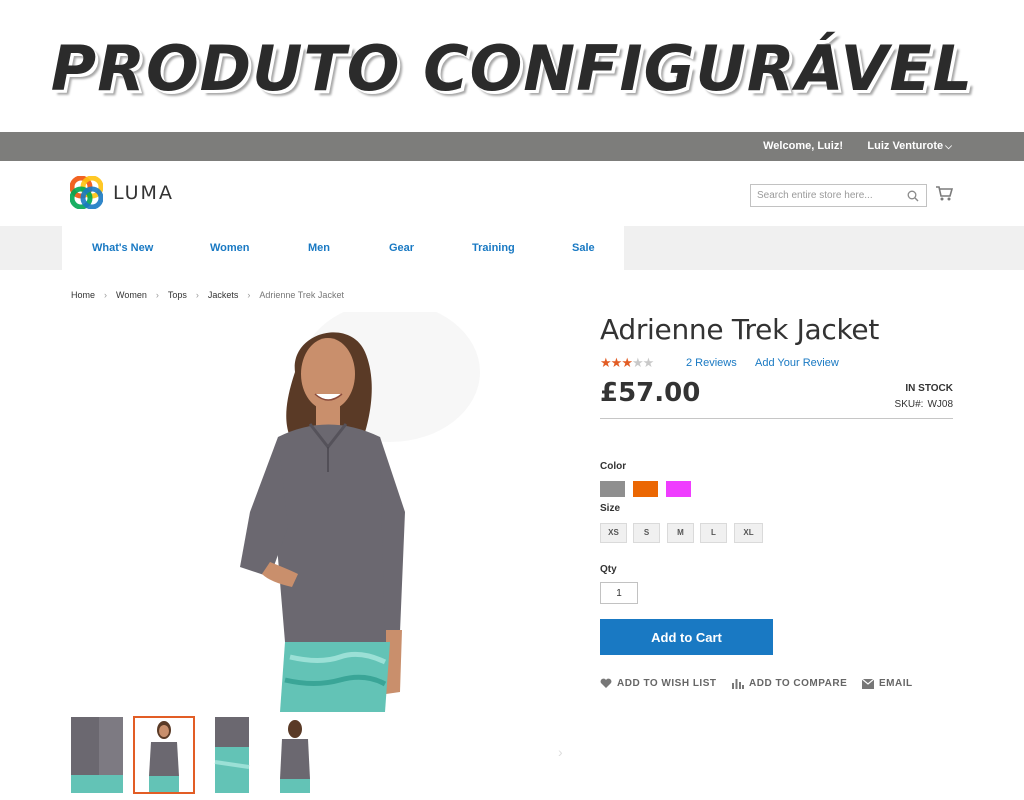 Image resolution: width=1024 pixels, height=800 pixels. Describe the element at coordinates (909, 404) in the screenshot. I see `sku-label: SKU#:` at that location.